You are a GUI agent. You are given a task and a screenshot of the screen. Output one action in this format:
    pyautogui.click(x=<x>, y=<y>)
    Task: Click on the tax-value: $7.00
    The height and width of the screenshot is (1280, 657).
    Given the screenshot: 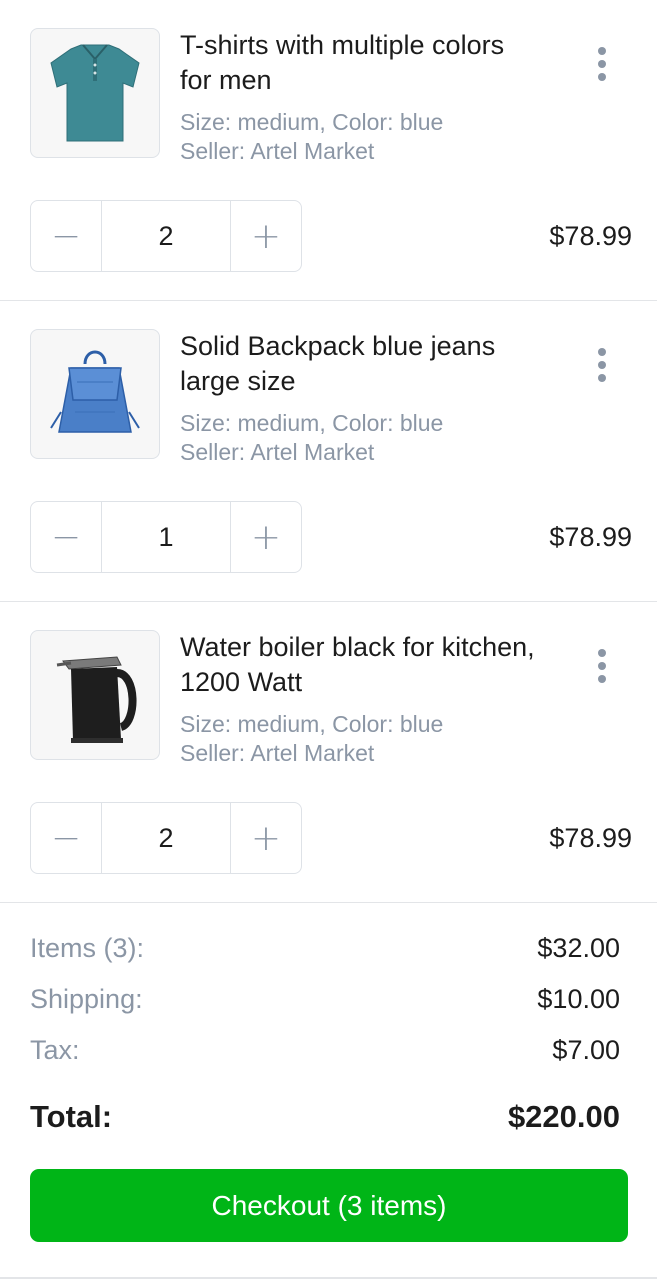 What is the action you would take?
    pyautogui.click(x=586, y=1050)
    